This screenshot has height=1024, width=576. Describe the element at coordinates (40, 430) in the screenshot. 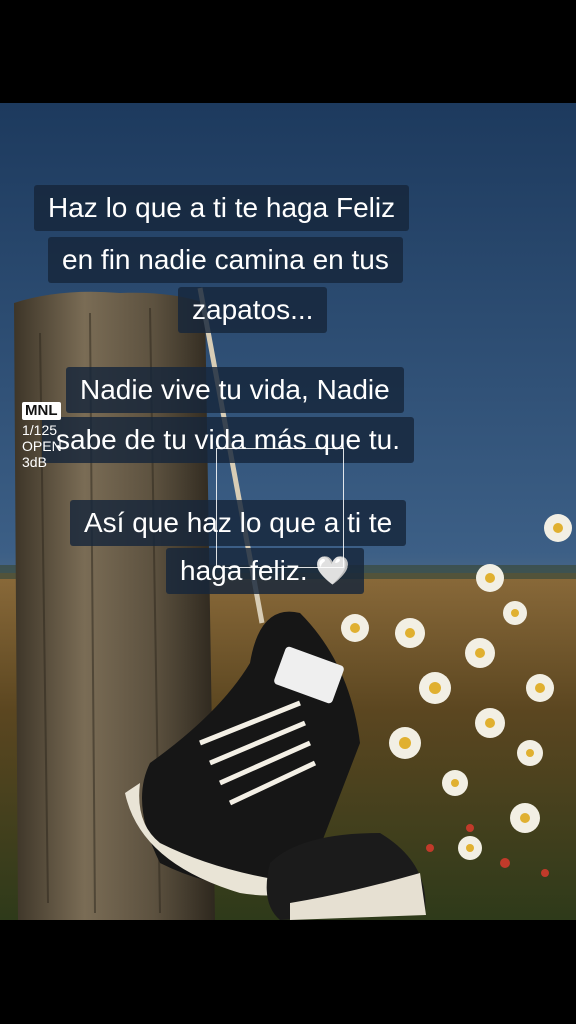

I see `shutter-speed: 1/125` at that location.